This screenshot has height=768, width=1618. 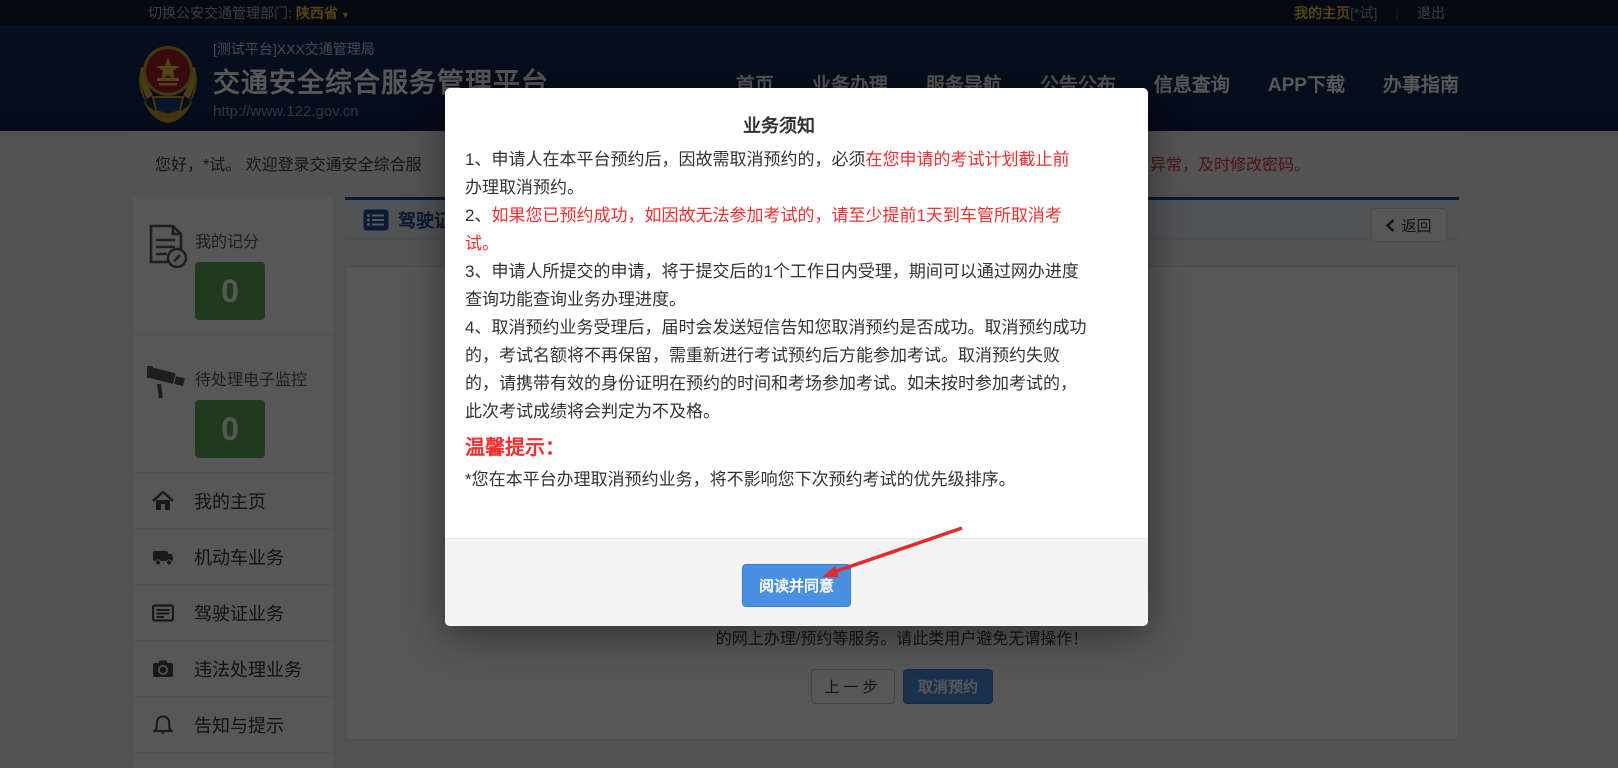 What do you see at coordinates (515, 448) in the screenshot?
I see `warm-tip-heading: 温馨提示：` at bounding box center [515, 448].